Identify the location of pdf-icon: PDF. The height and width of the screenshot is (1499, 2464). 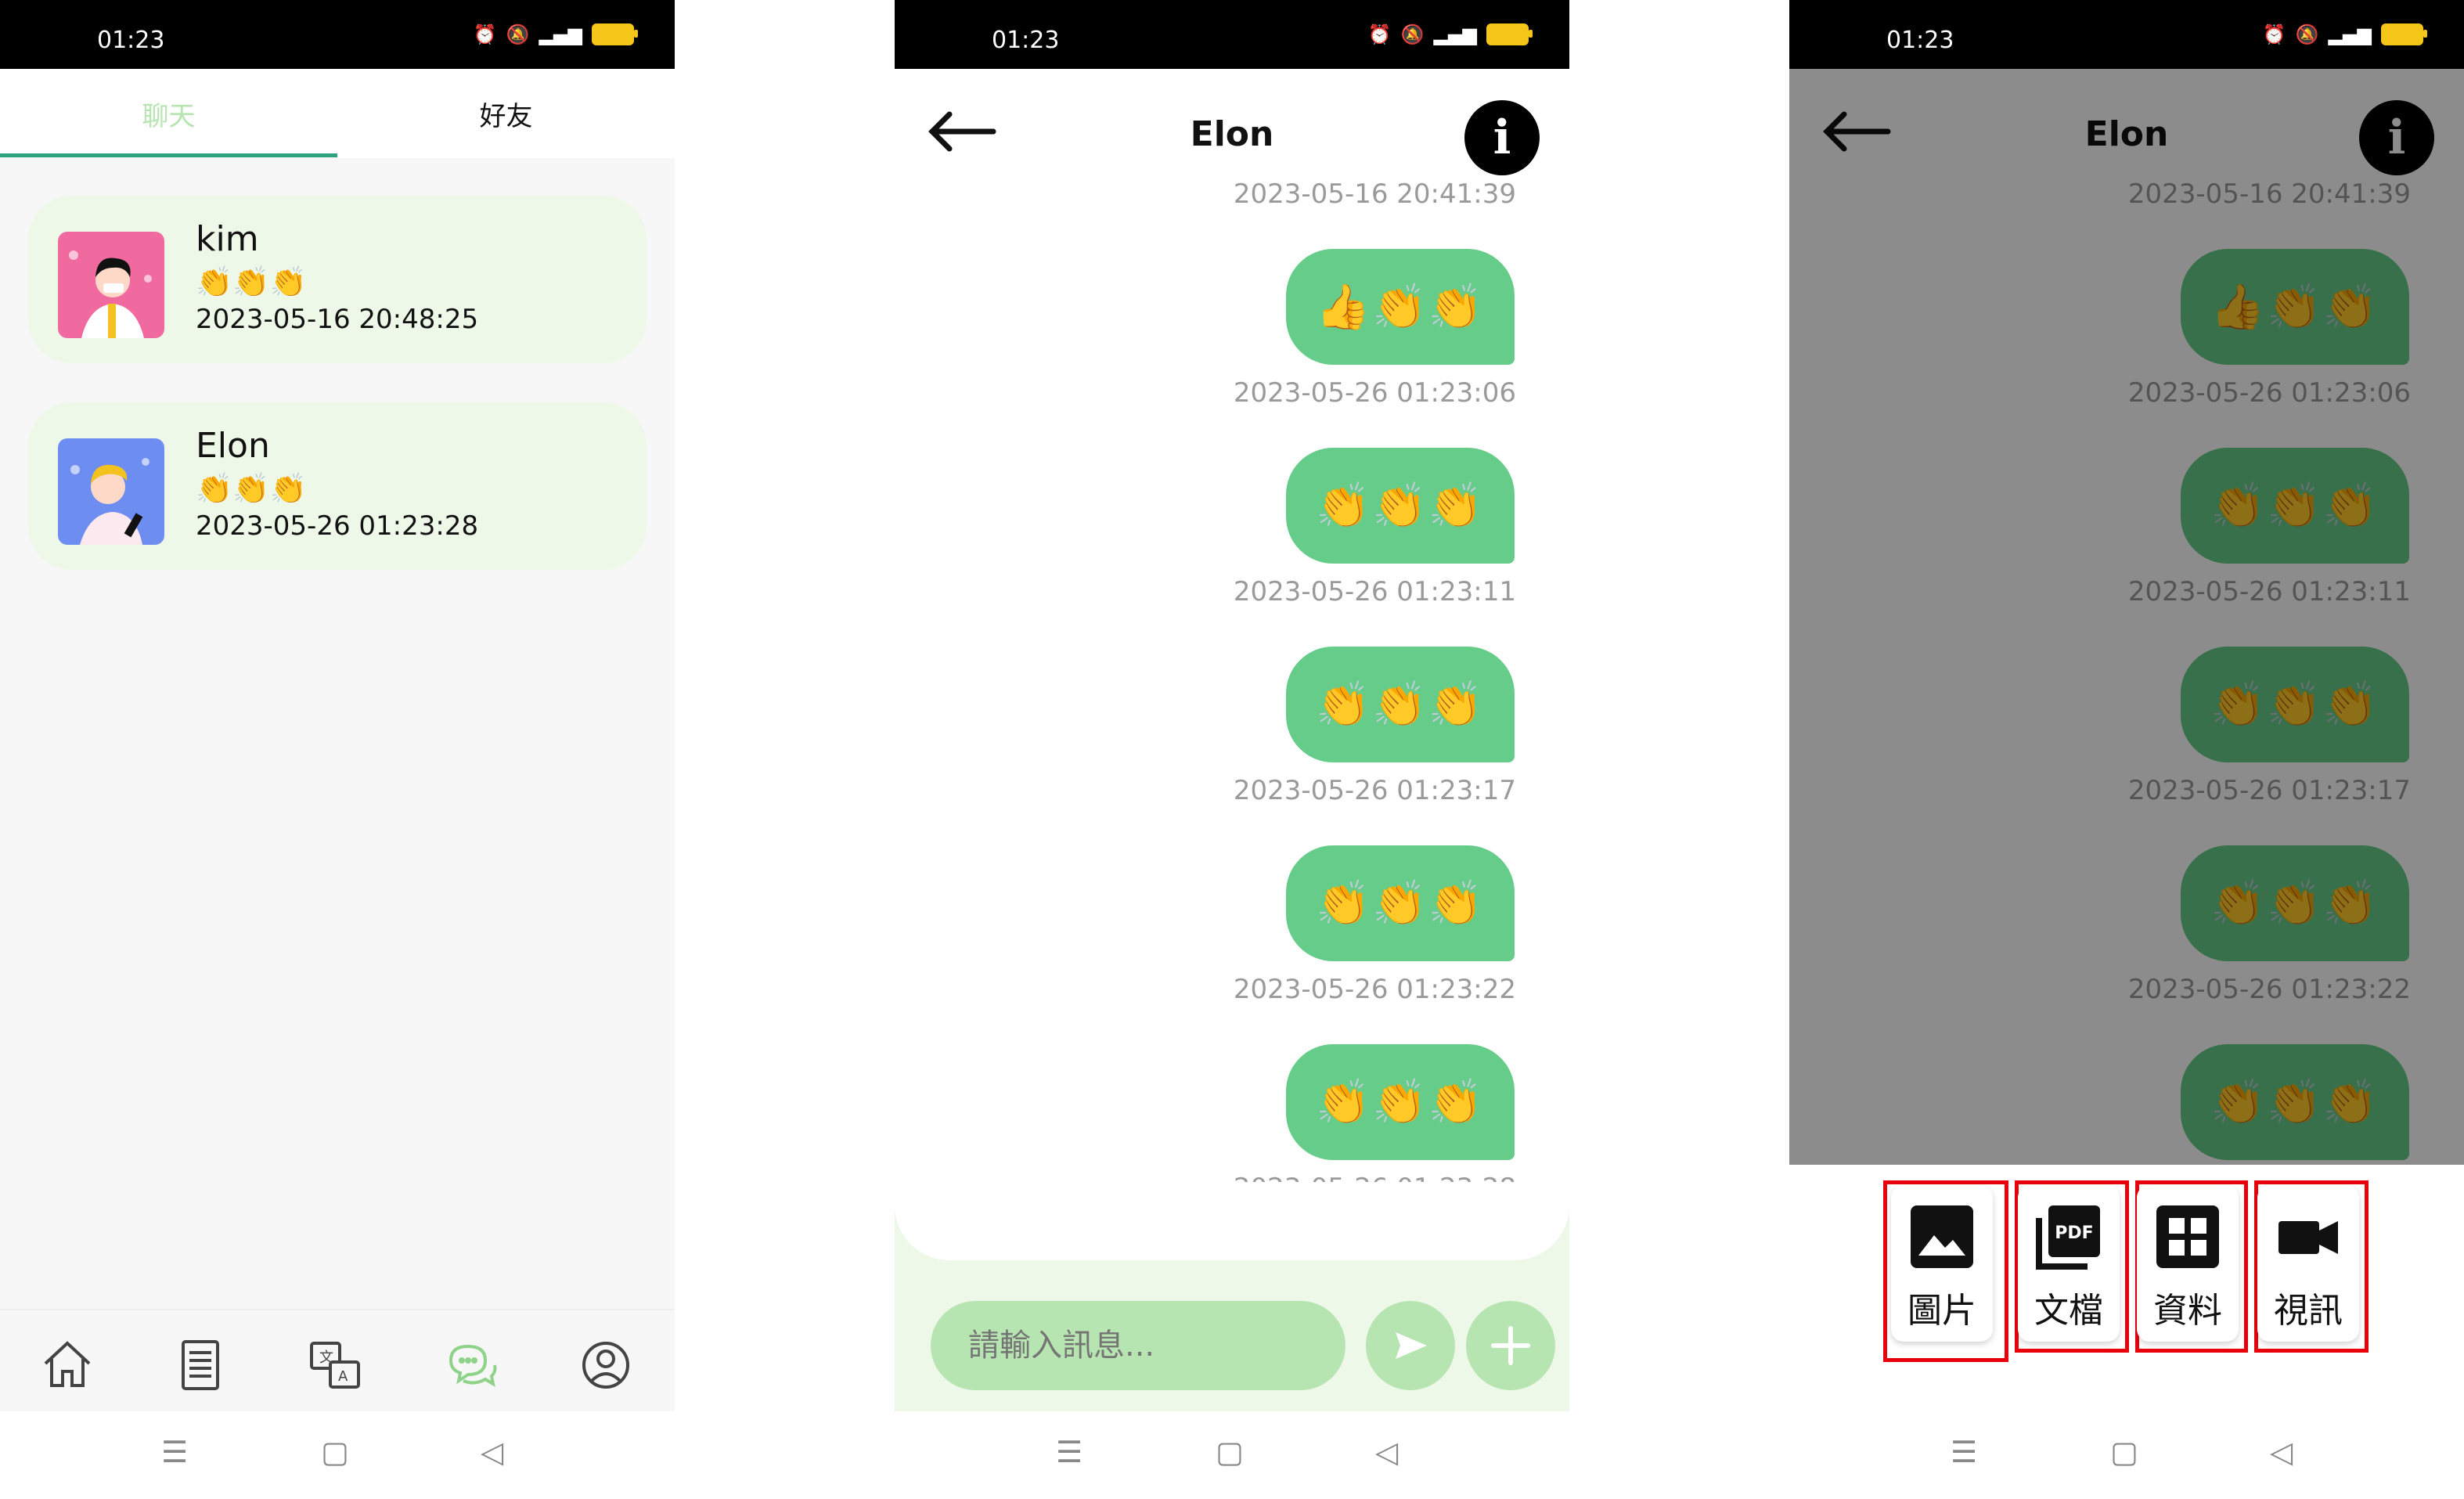
(2068, 1237).